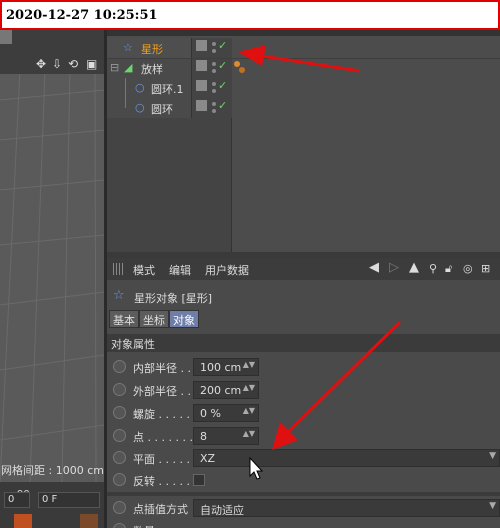 The height and width of the screenshot is (528, 500). I want to click on om-empty-area, so click(169, 185).